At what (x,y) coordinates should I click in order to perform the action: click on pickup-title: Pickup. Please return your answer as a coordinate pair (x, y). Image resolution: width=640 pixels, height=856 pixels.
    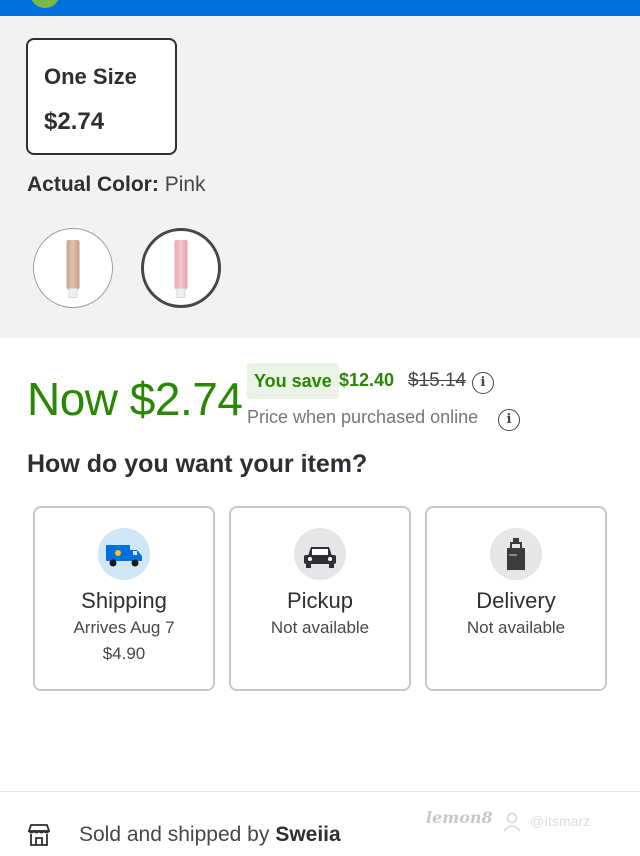
    Looking at the image, I should click on (320, 600).